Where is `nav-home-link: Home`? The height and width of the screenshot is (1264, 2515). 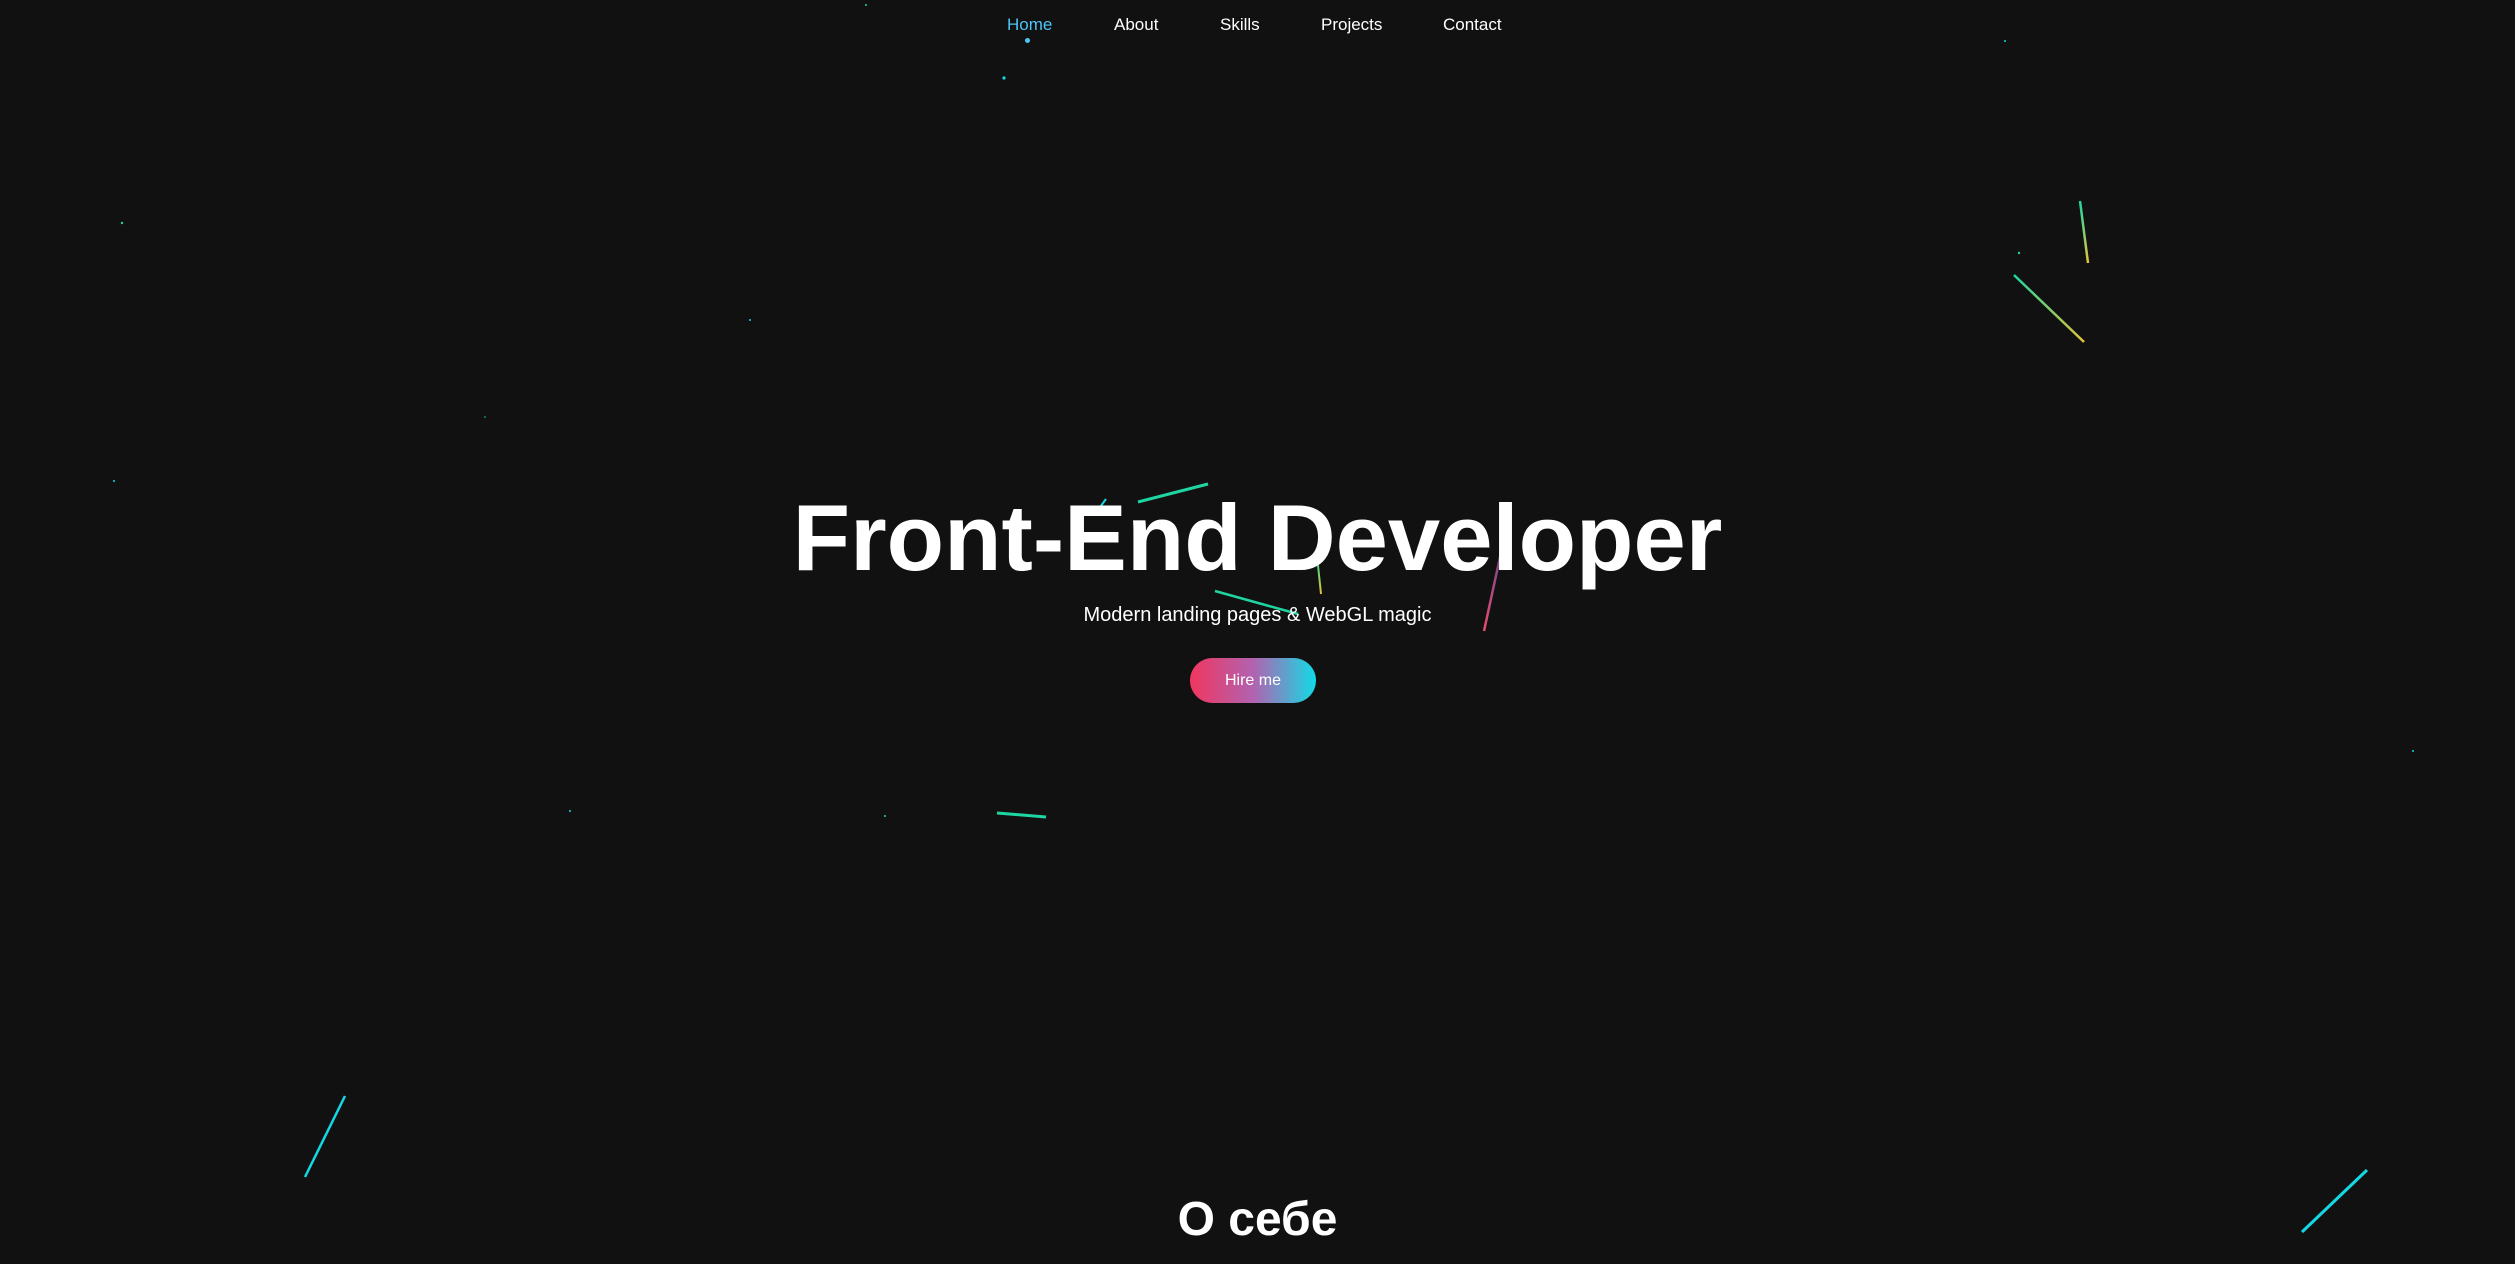
nav-home-link: Home is located at coordinates (1029, 25).